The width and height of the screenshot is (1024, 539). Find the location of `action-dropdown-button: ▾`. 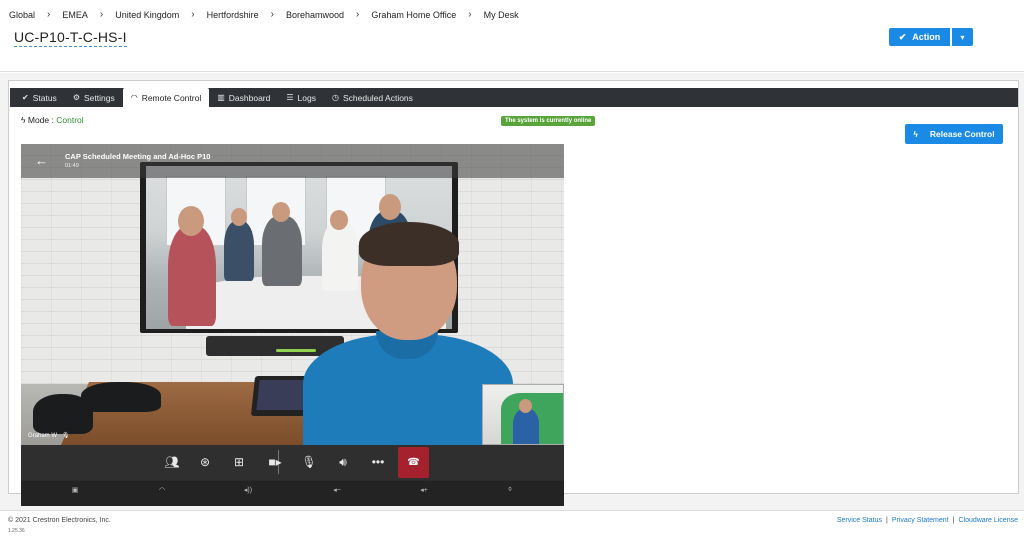

action-dropdown-button: ▾ is located at coordinates (962, 37).